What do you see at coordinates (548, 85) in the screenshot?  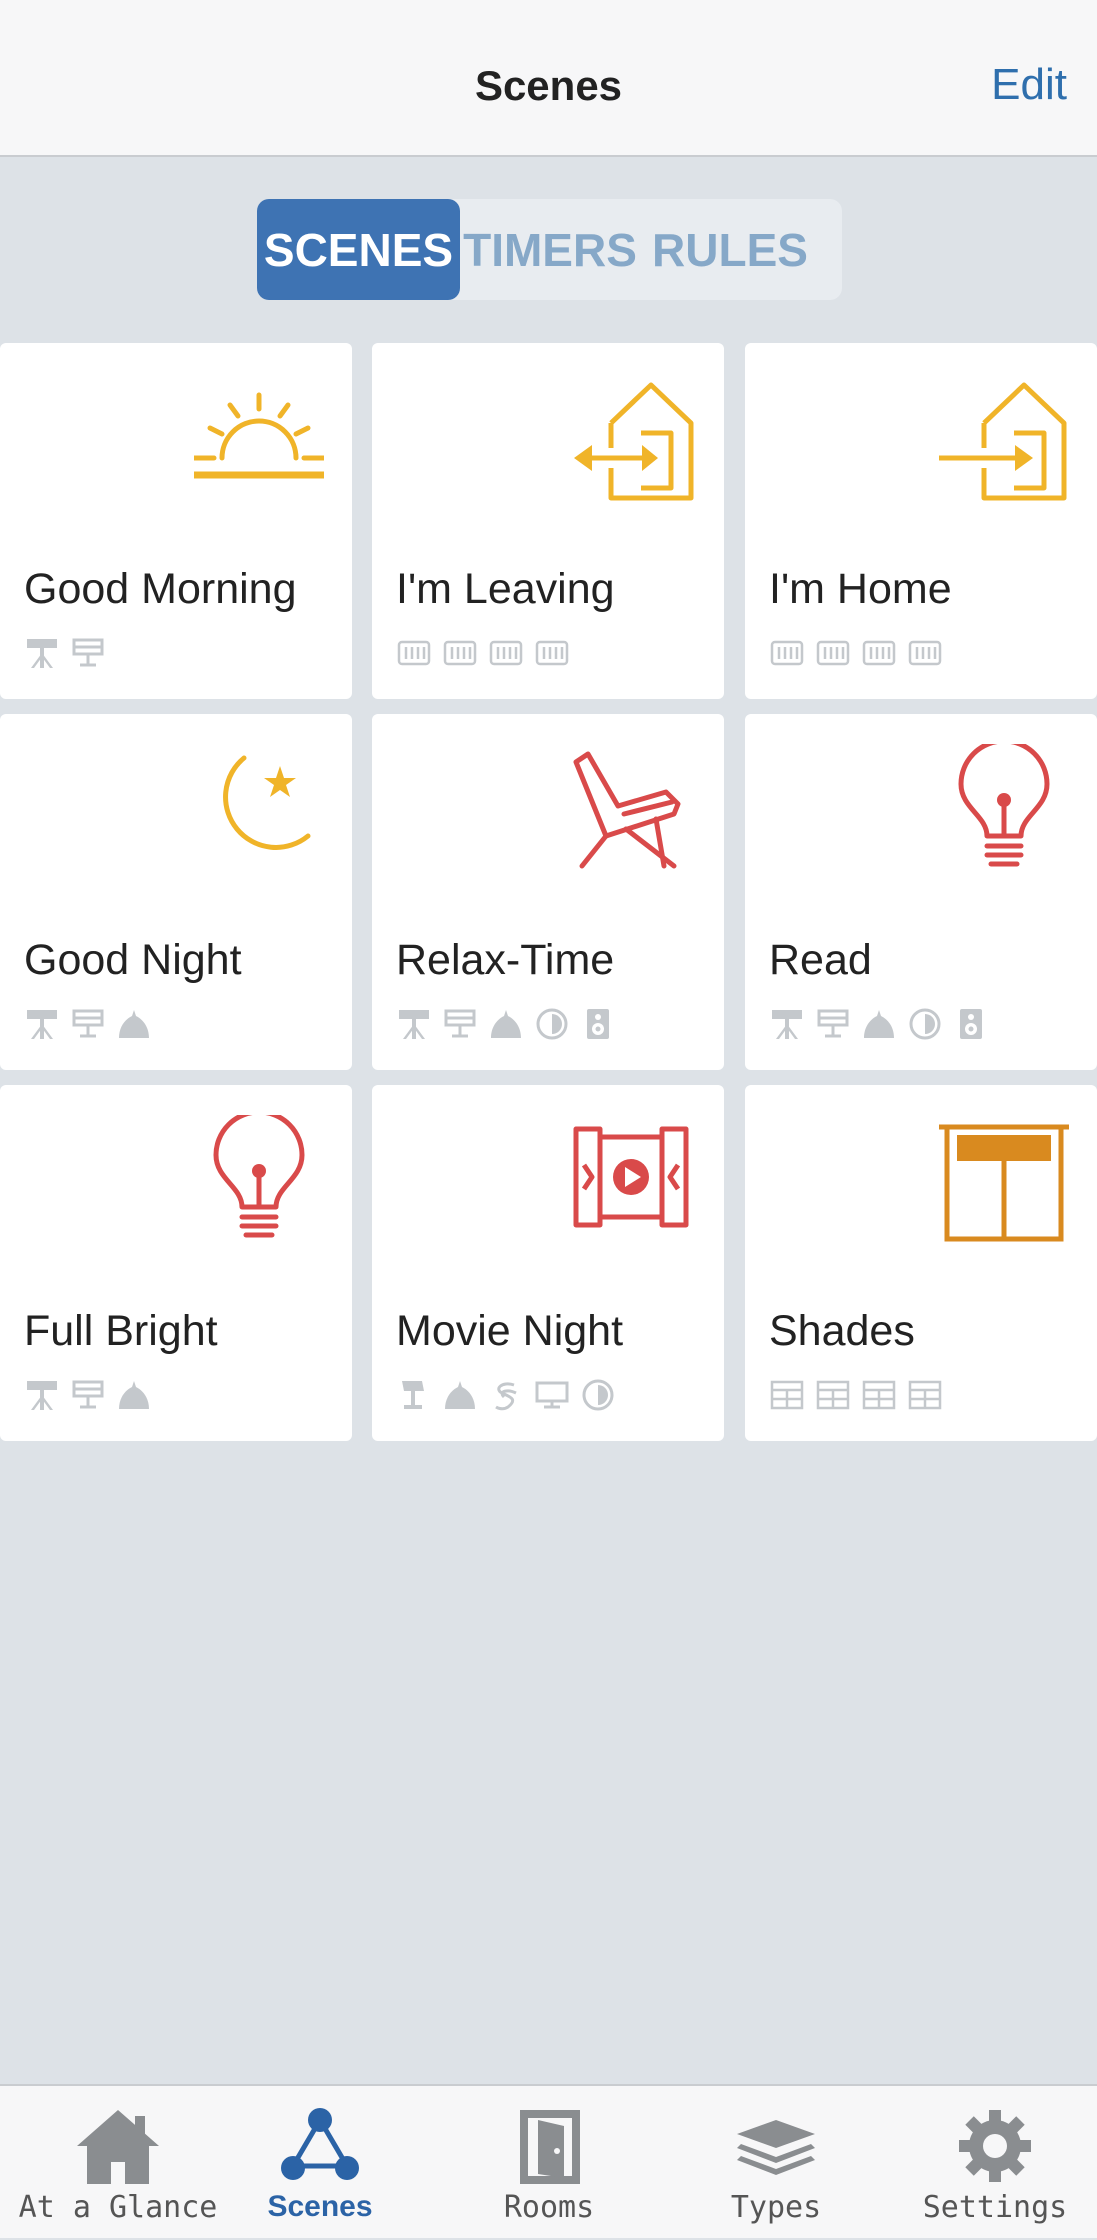 I see `page-title: Scenes` at bounding box center [548, 85].